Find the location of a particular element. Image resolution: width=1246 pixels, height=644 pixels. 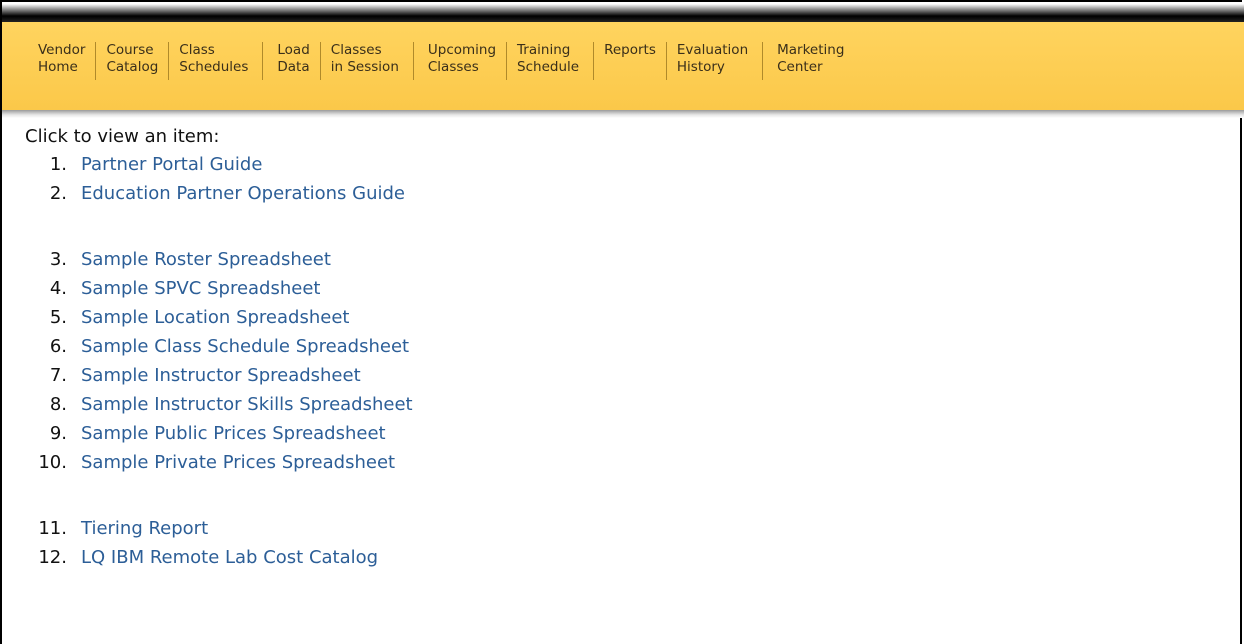

intro-text: Click to view an item: is located at coordinates (122, 136).